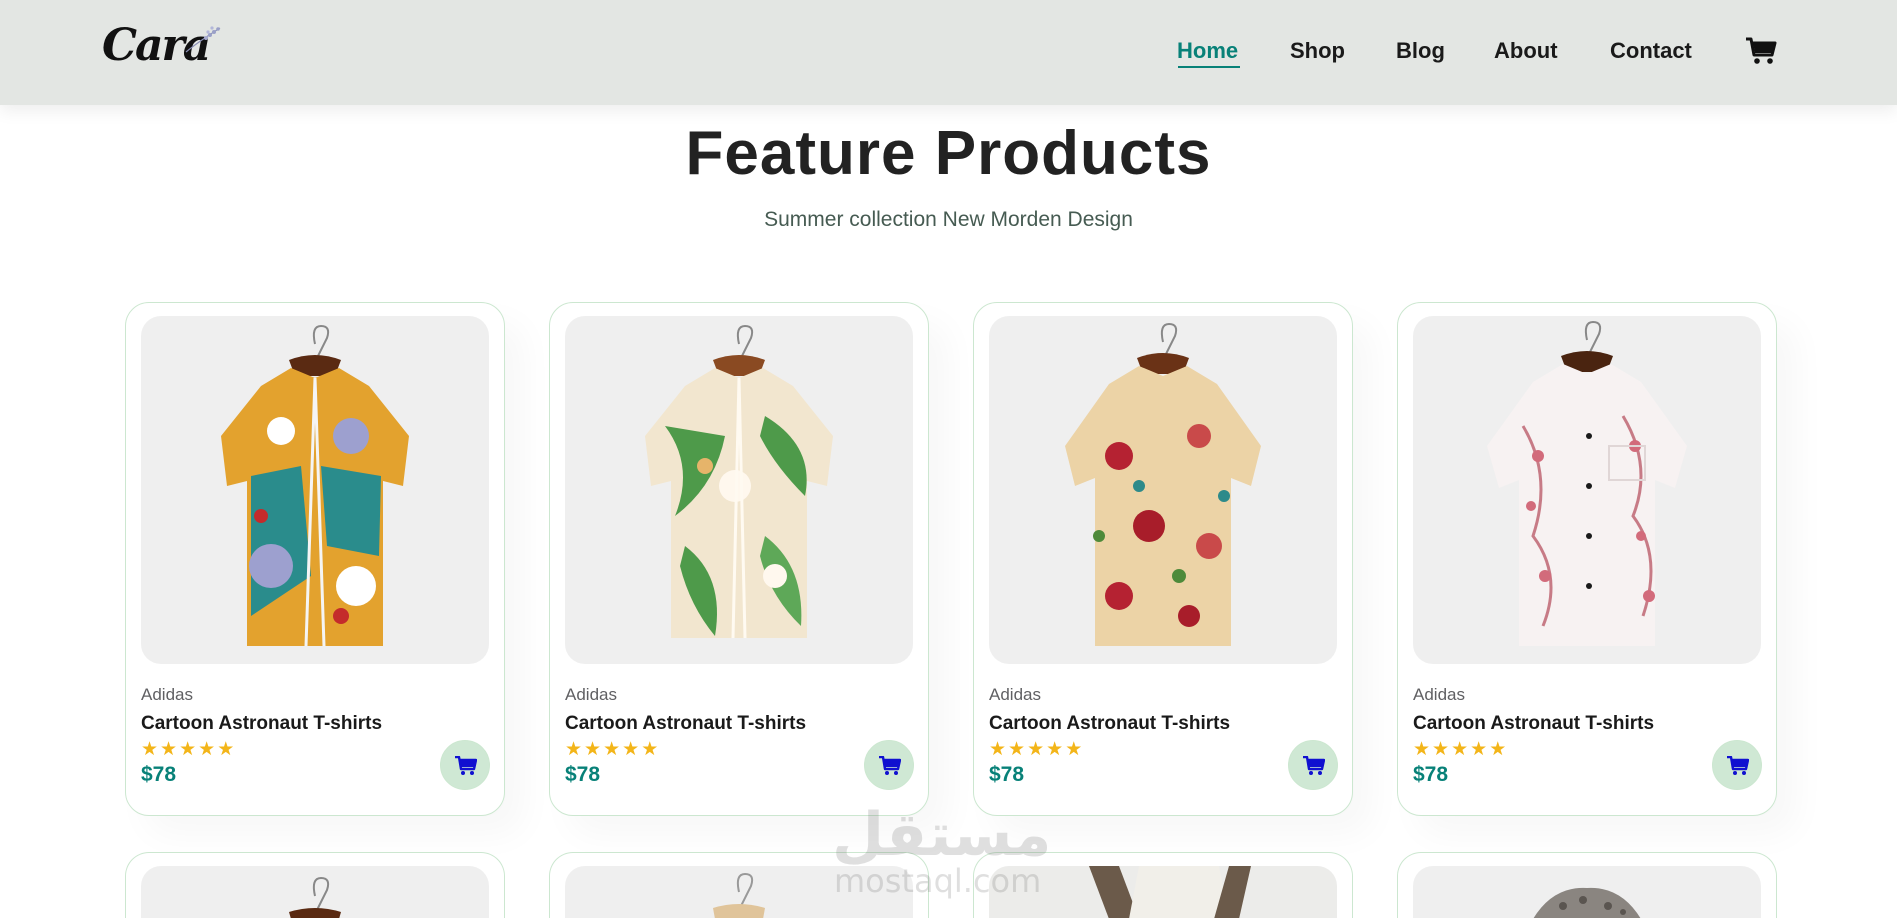 This screenshot has width=1897, height=918. What do you see at coordinates (315, 490) in the screenshot?
I see `product-image-shirt-abstract-floral` at bounding box center [315, 490].